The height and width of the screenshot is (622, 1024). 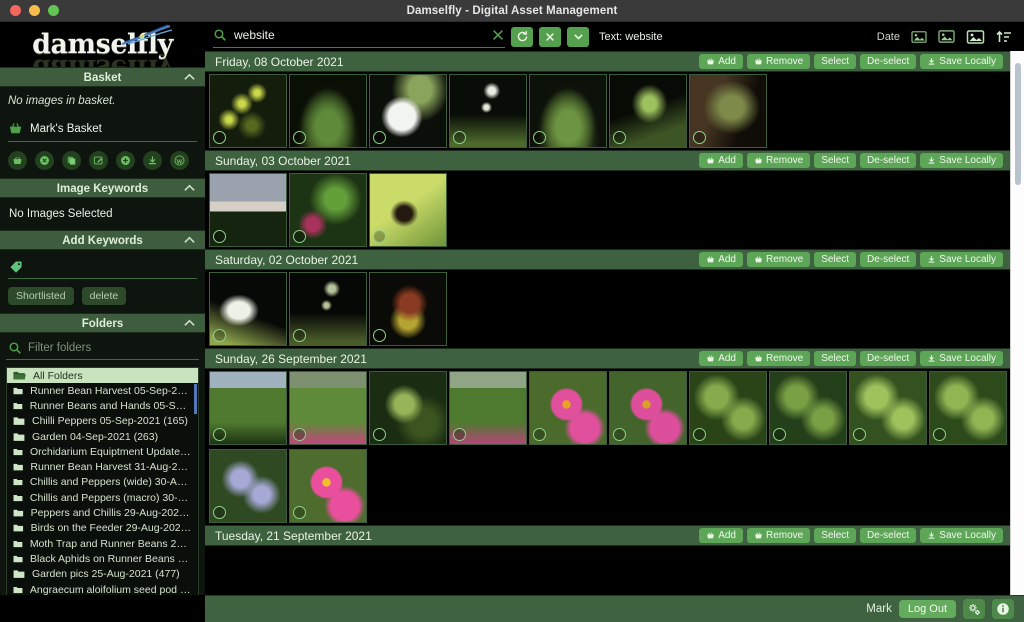 I want to click on grid-scrollbar-thumb, so click(x=1018, y=124).